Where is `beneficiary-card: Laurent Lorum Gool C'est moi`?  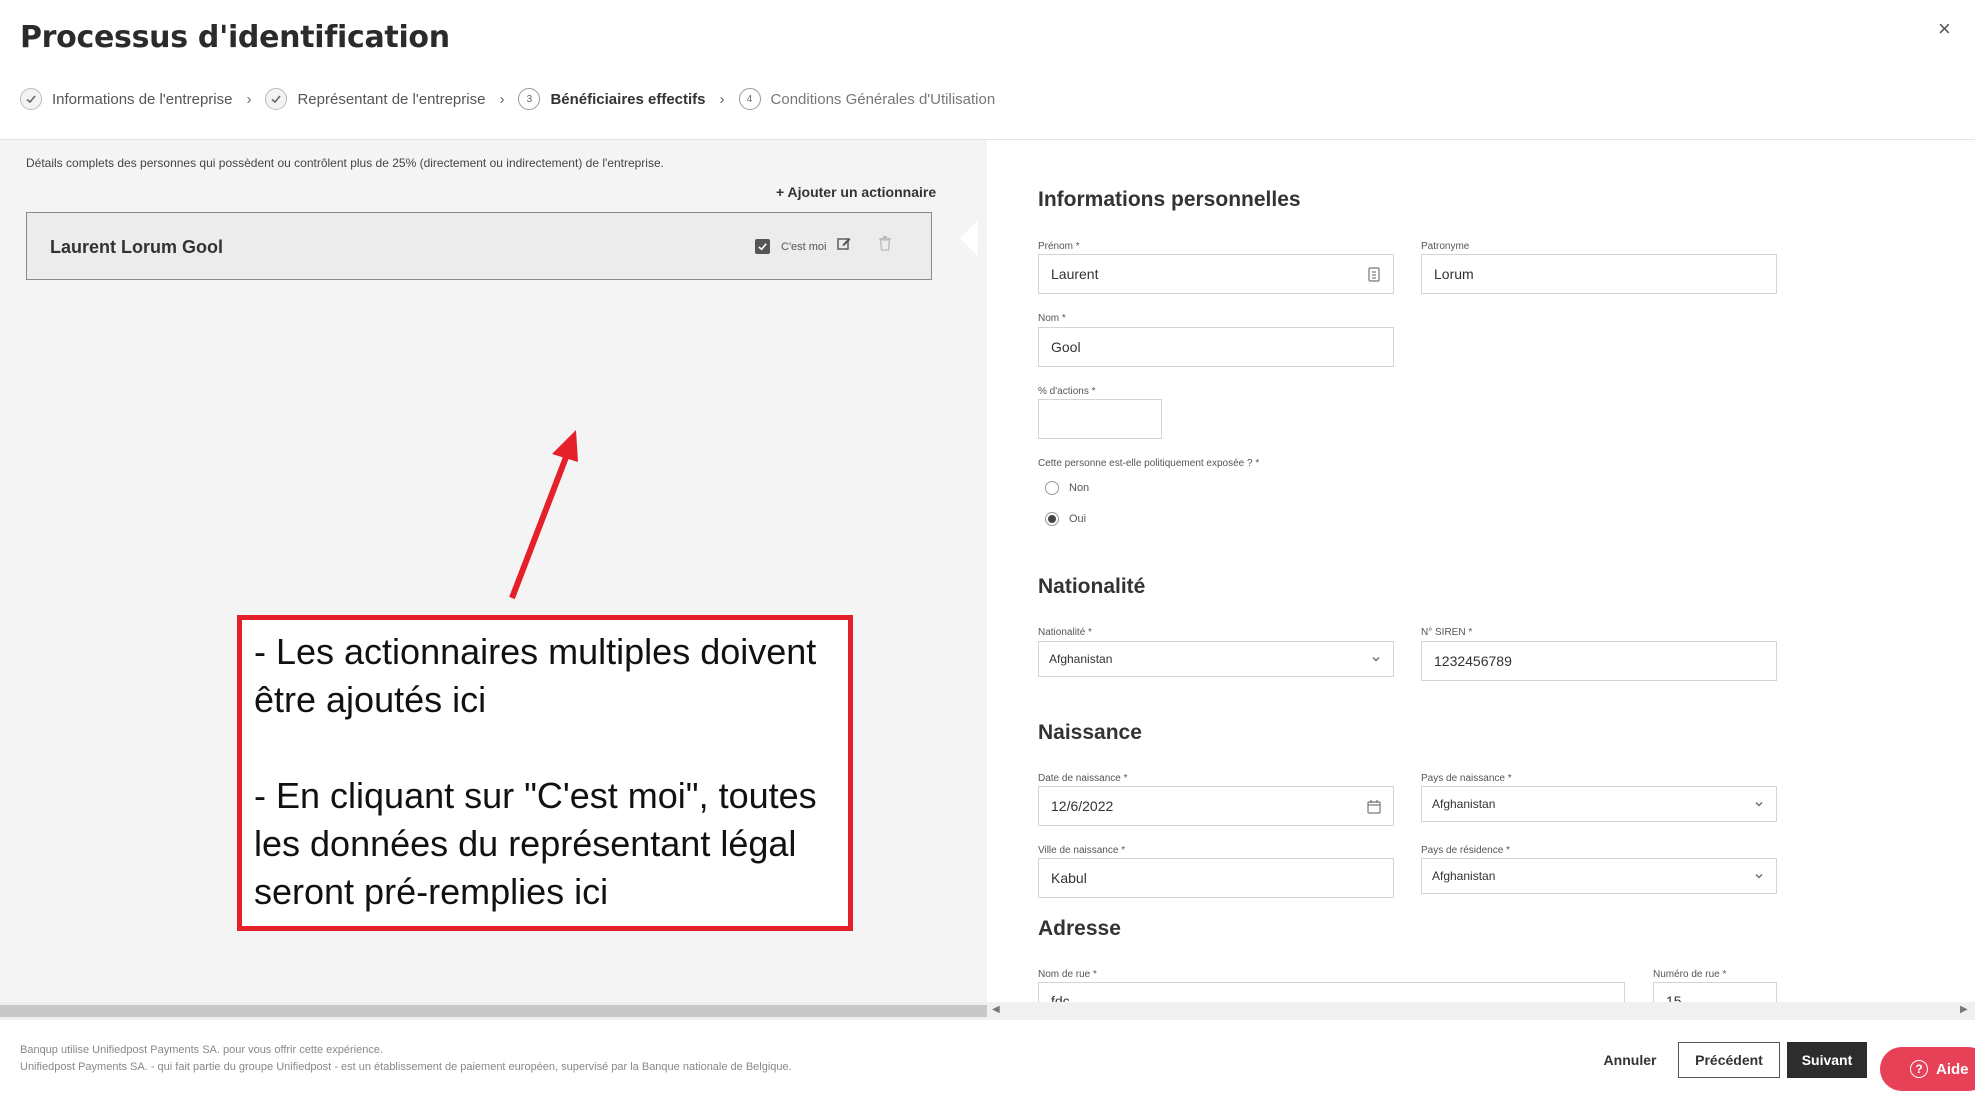 beneficiary-card: Laurent Lorum Gool C'est moi is located at coordinates (479, 246).